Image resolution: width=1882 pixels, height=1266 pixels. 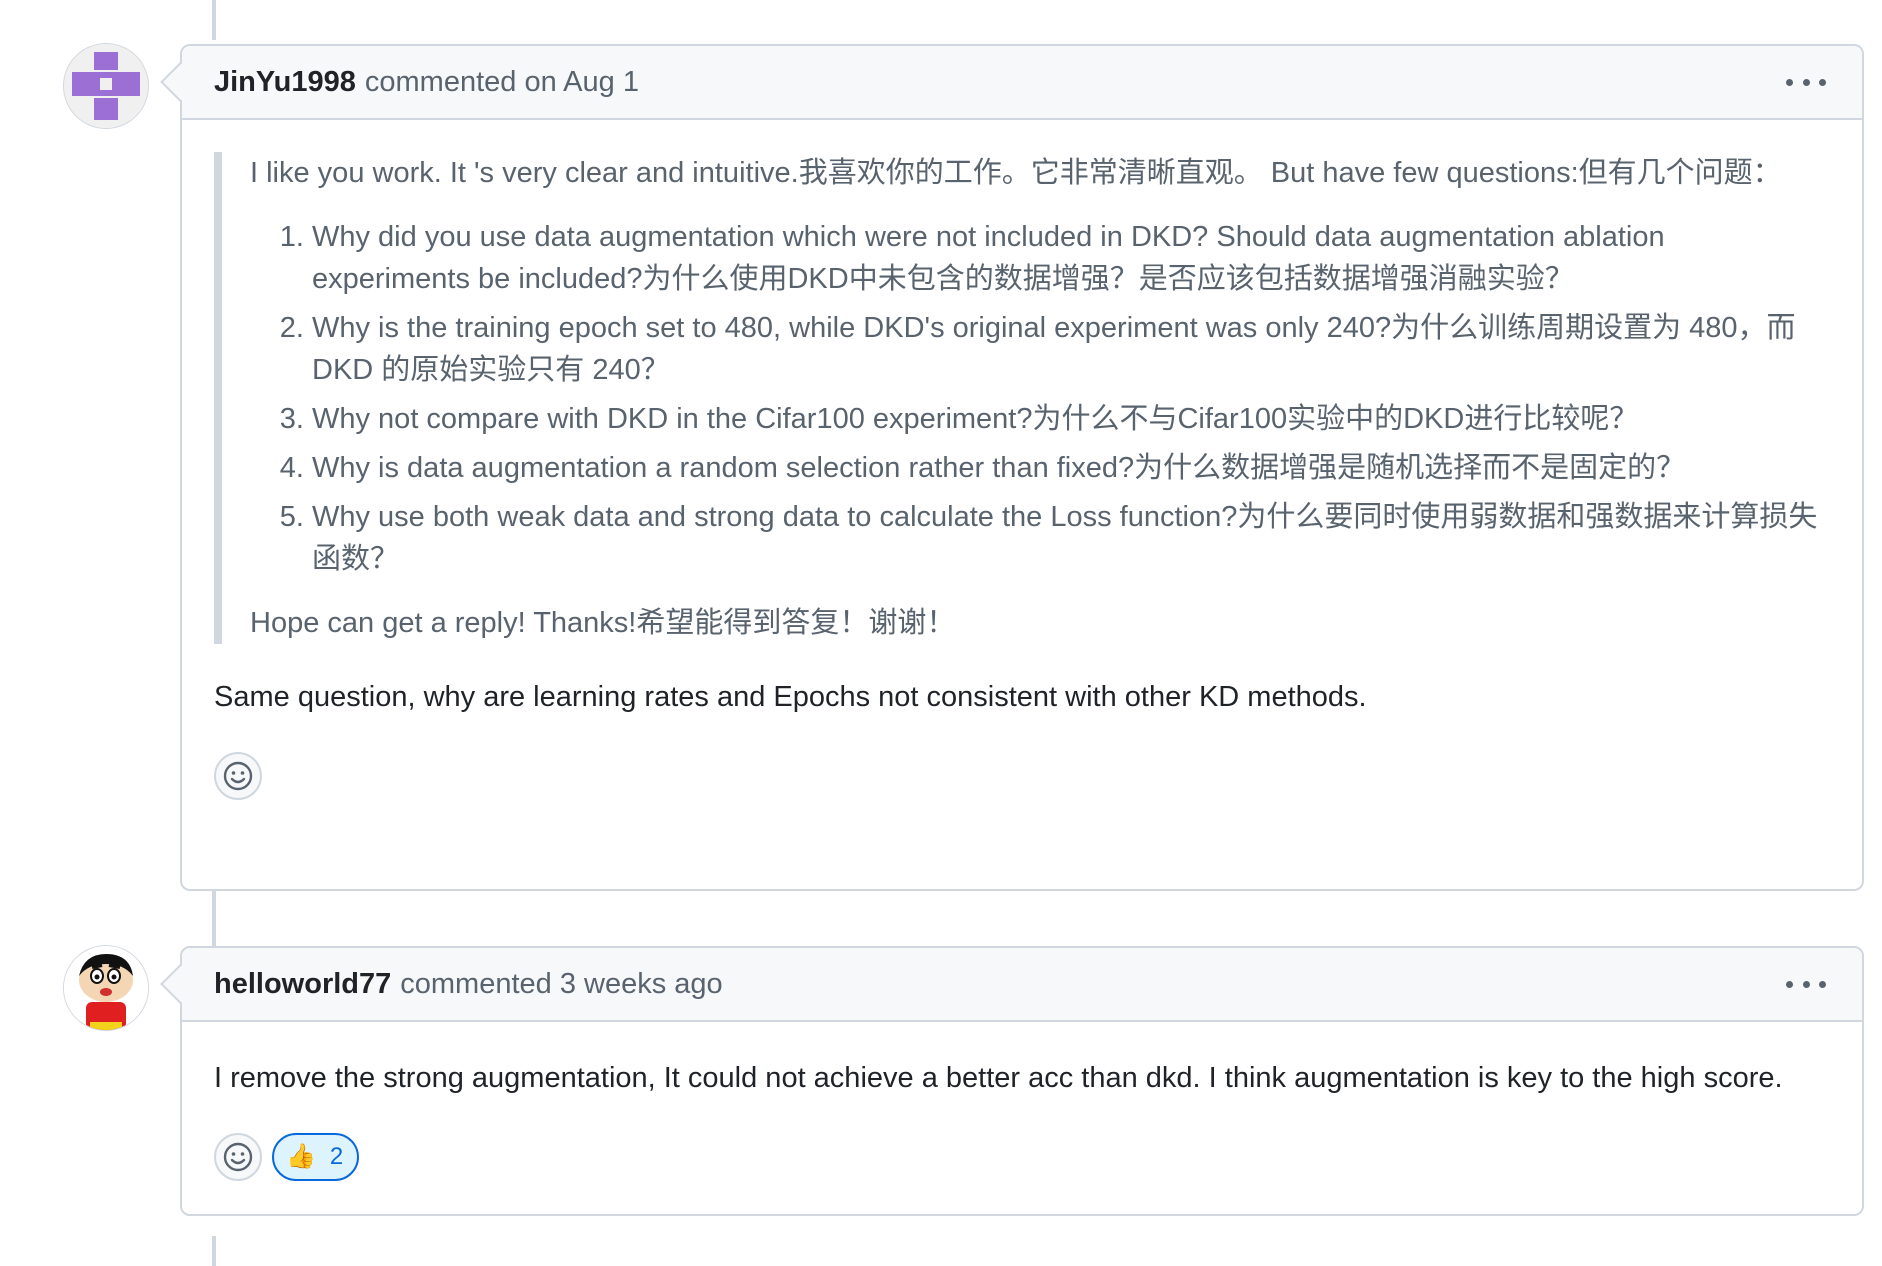 What do you see at coordinates (561, 984) in the screenshot?
I see `comment-timestamp: commented 3 weeks ago` at bounding box center [561, 984].